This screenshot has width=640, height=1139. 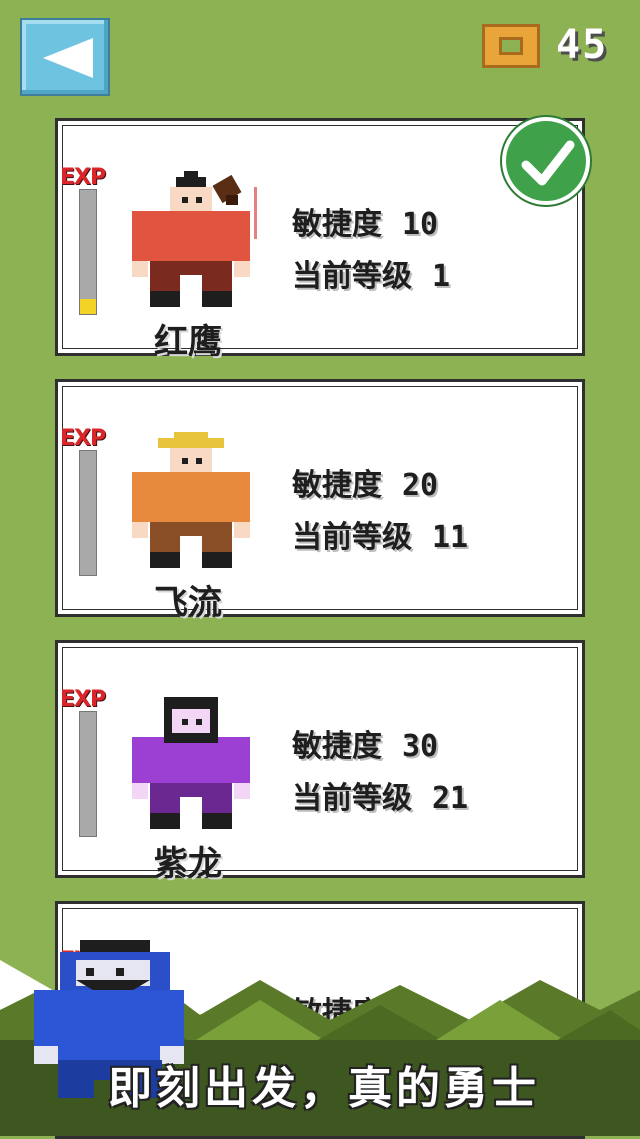 What do you see at coordinates (194, 239) in the screenshot?
I see `character-sprite-hongying` at bounding box center [194, 239].